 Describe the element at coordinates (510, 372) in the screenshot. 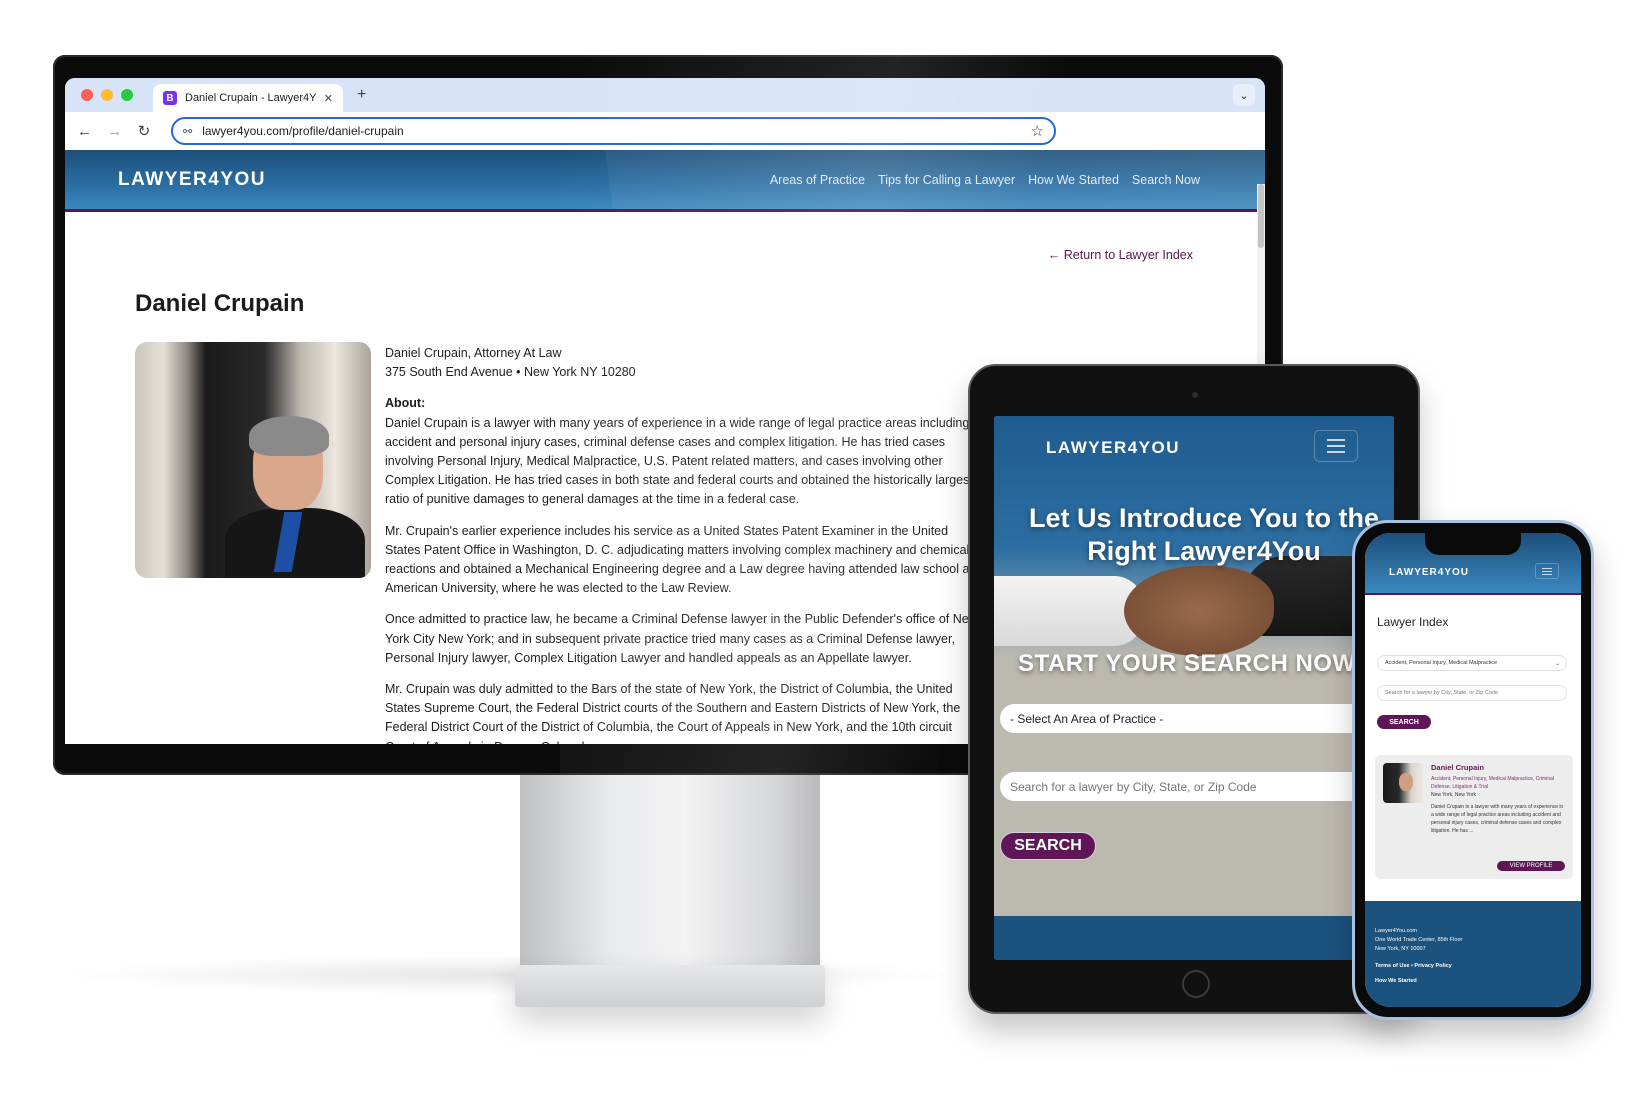

I see `attorney-address: 375 South End Avenue • New York NY 10280` at that location.